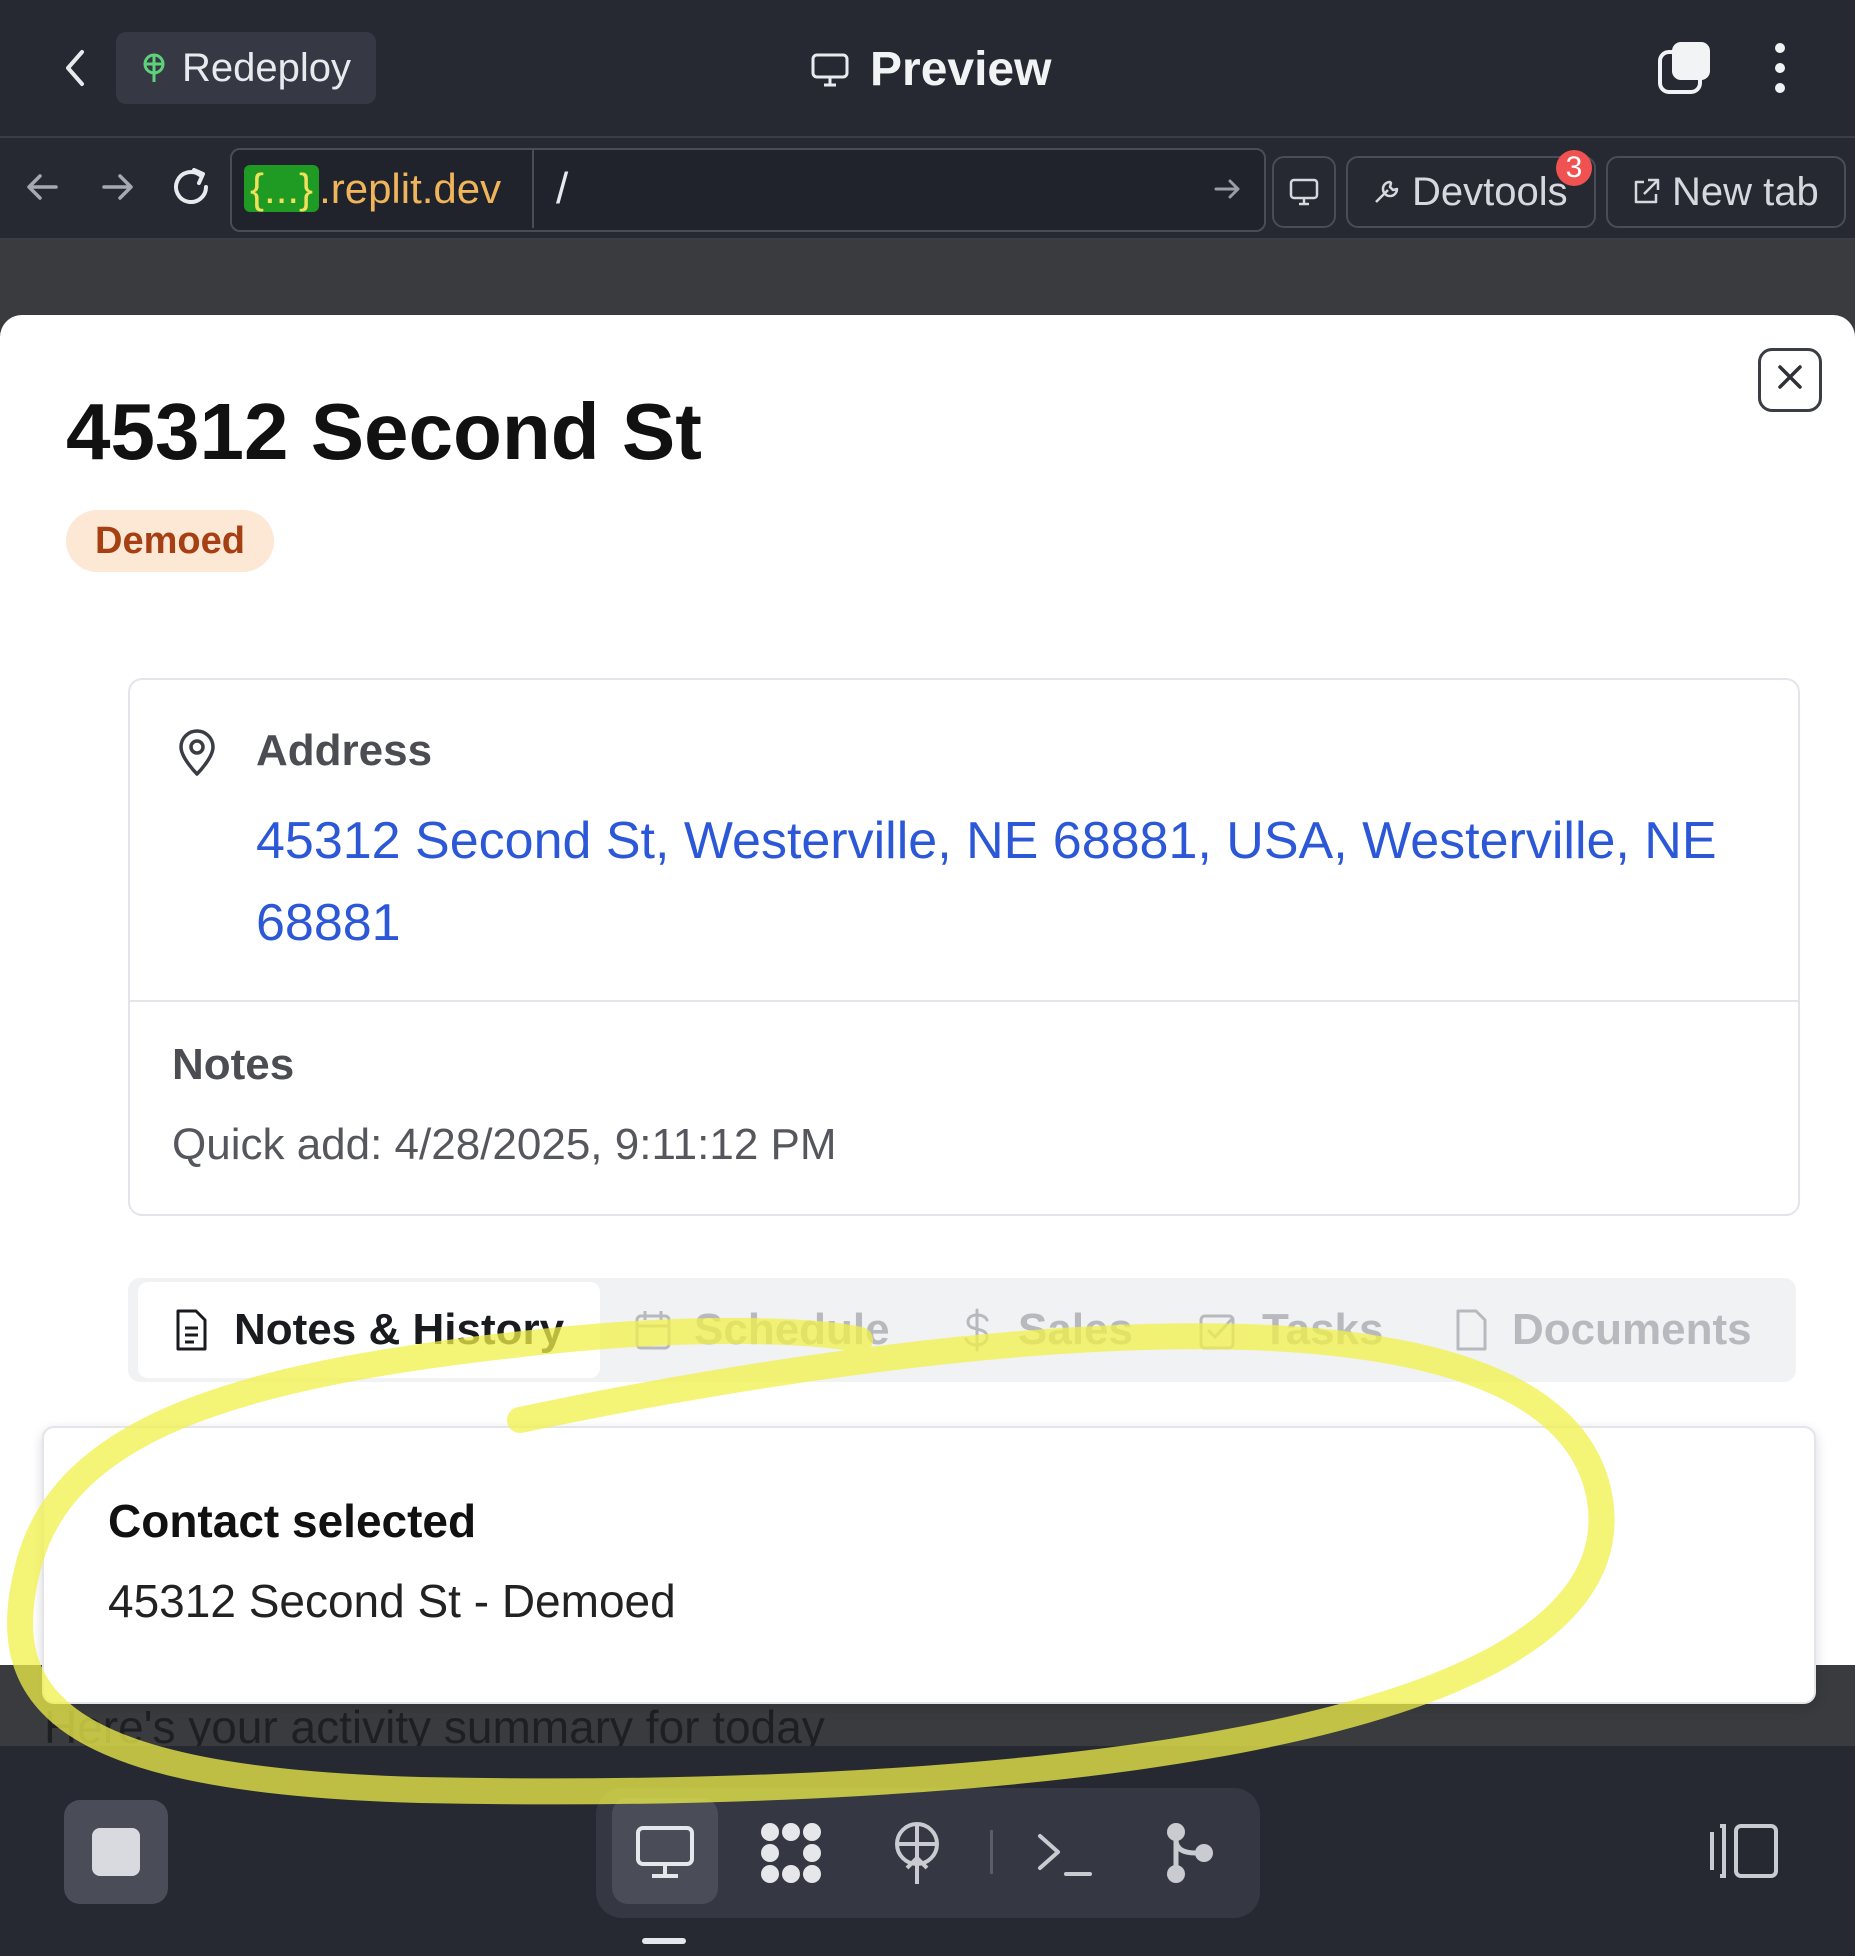 Image resolution: width=1855 pixels, height=1956 pixels. Describe the element at coordinates (282, 188) in the screenshot. I see `url-host-highlight: {...}` at that location.